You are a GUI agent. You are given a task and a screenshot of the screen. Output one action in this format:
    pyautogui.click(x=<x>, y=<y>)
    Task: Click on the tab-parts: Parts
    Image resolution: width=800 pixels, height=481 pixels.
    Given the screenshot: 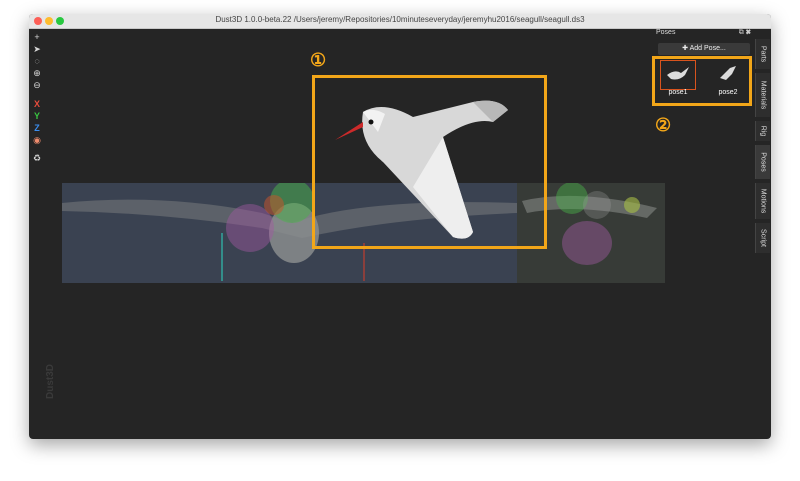 What is the action you would take?
    pyautogui.click(x=762, y=54)
    